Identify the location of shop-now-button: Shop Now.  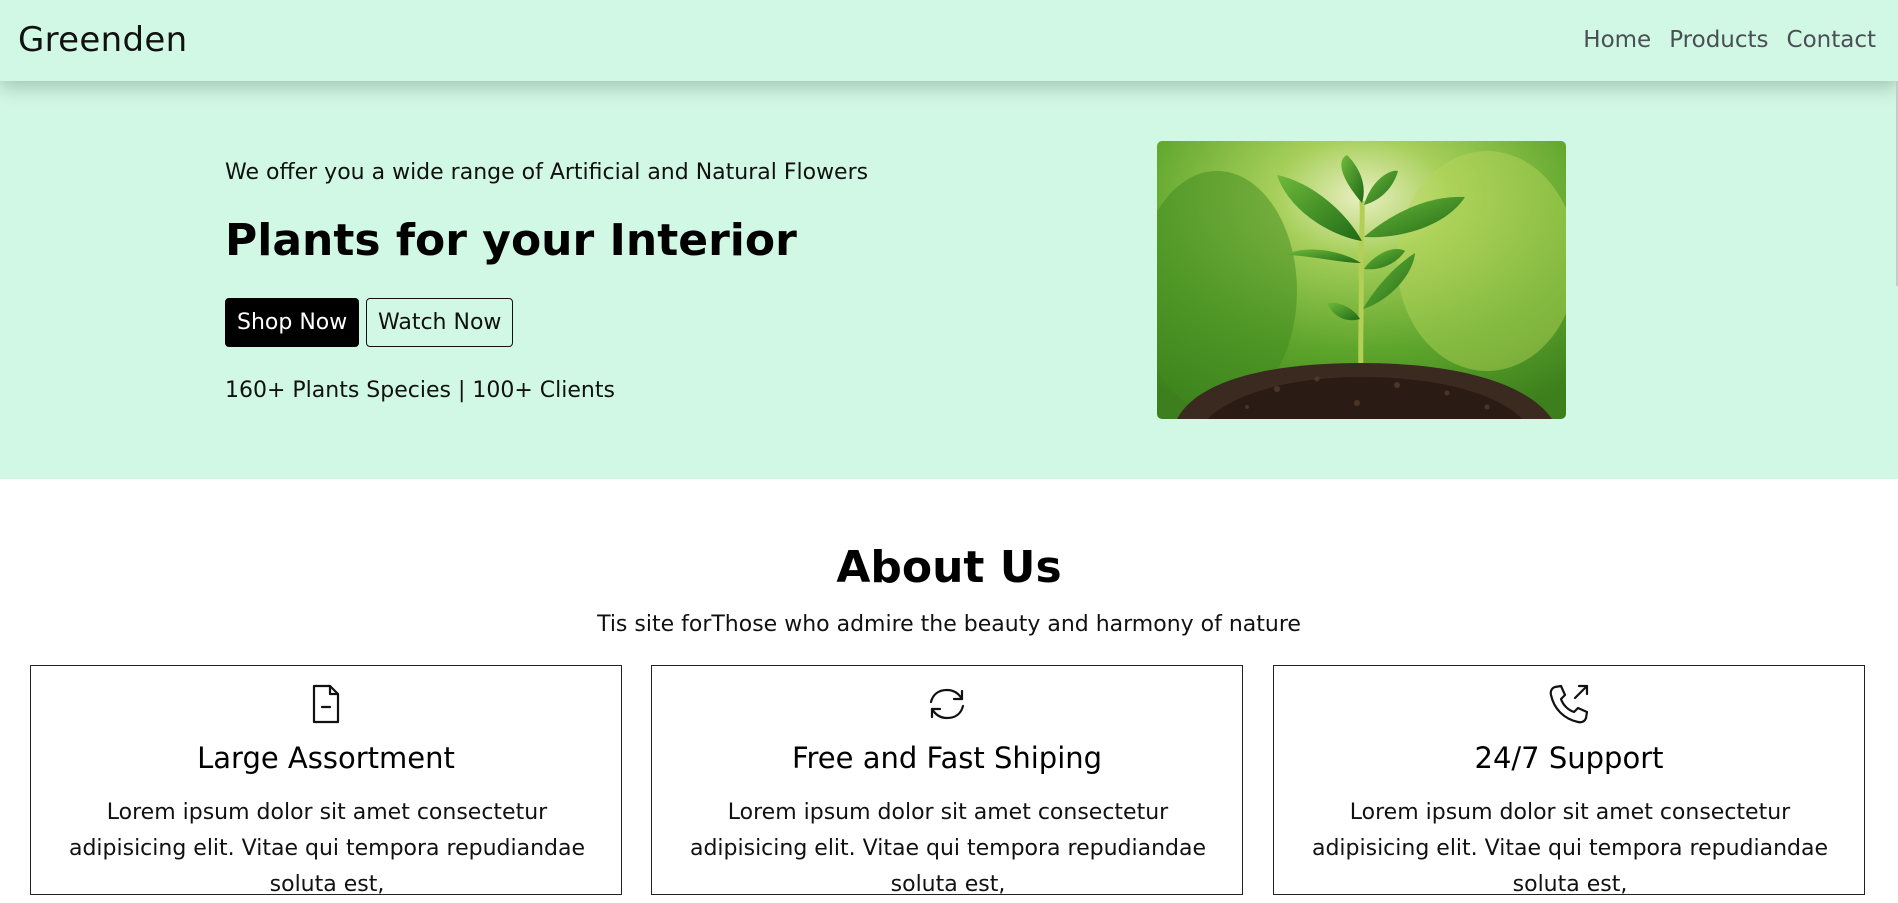
(292, 322).